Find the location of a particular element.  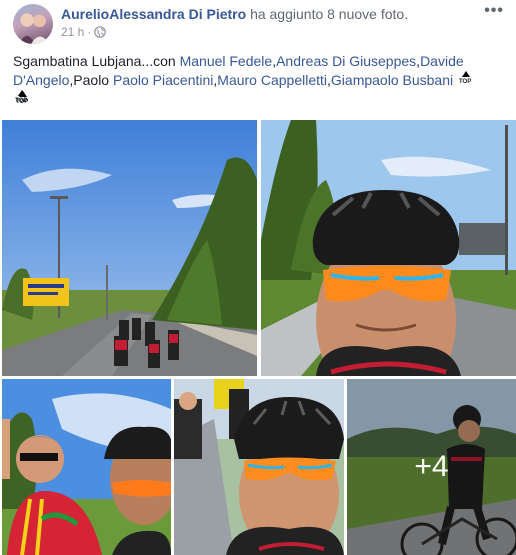

post-timestamp: 21 h is located at coordinates (72, 32).